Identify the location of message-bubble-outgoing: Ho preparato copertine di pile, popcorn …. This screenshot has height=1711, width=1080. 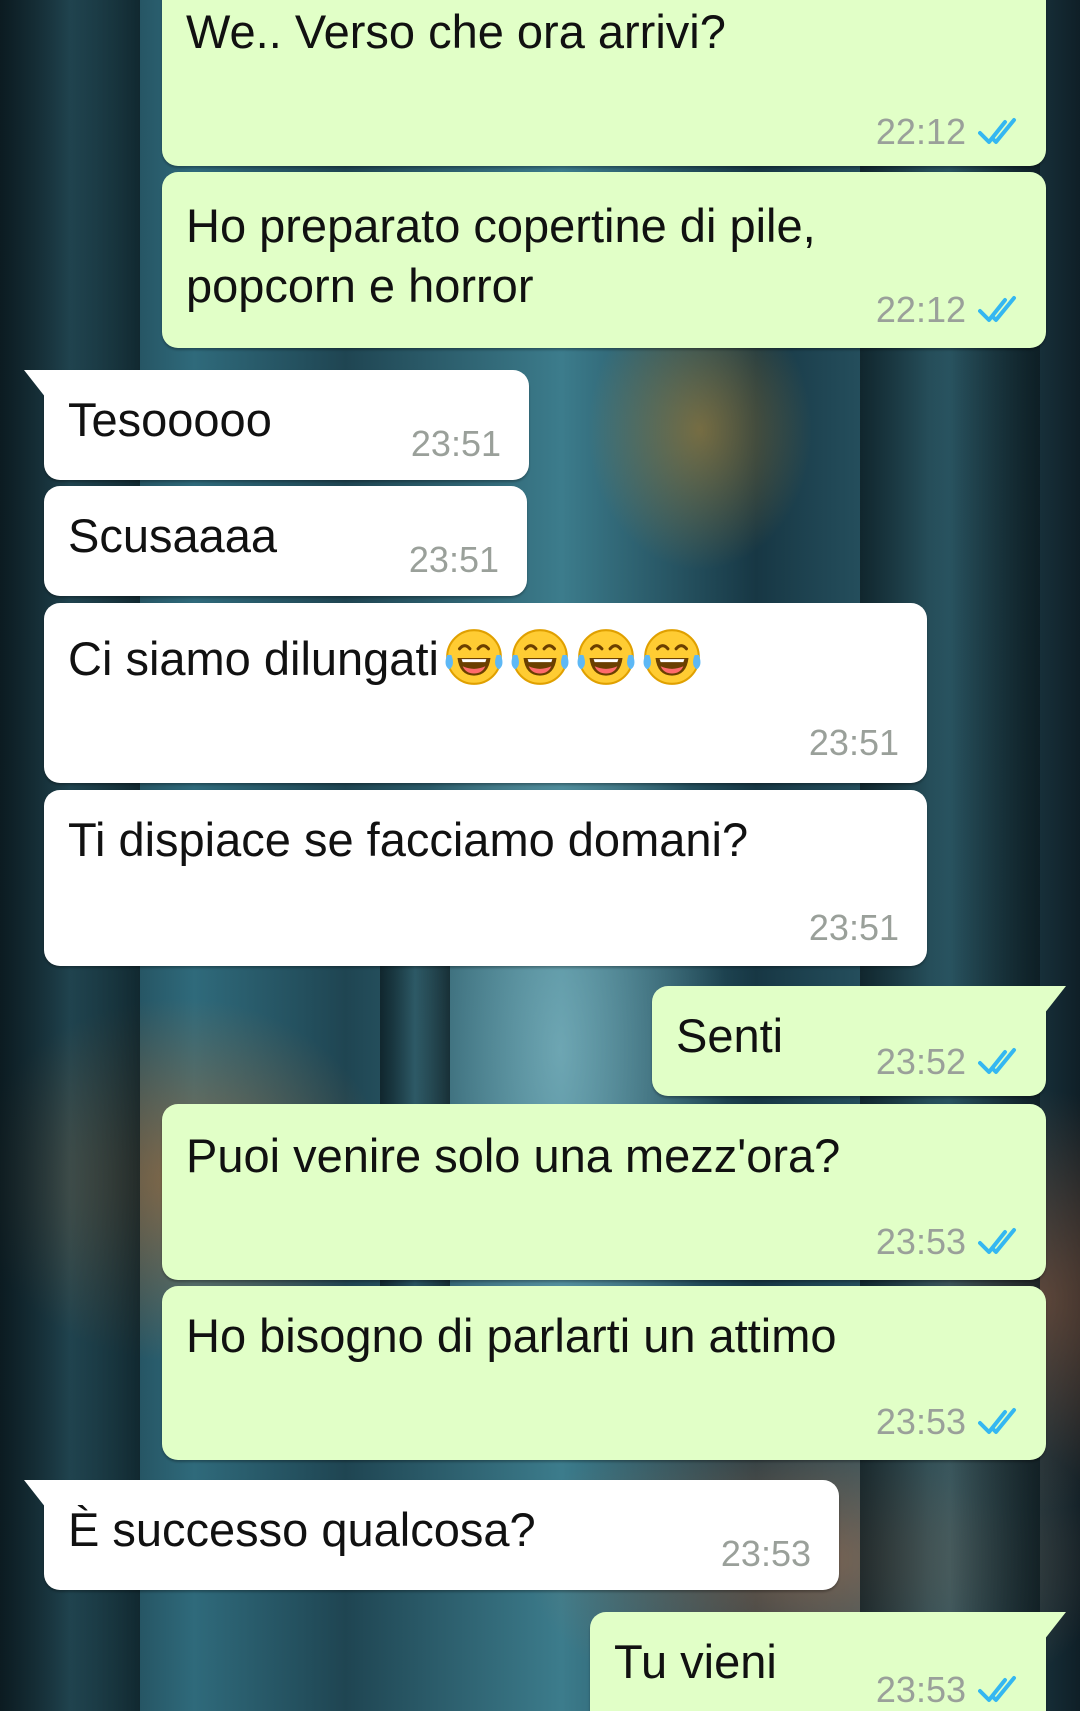
(604, 260).